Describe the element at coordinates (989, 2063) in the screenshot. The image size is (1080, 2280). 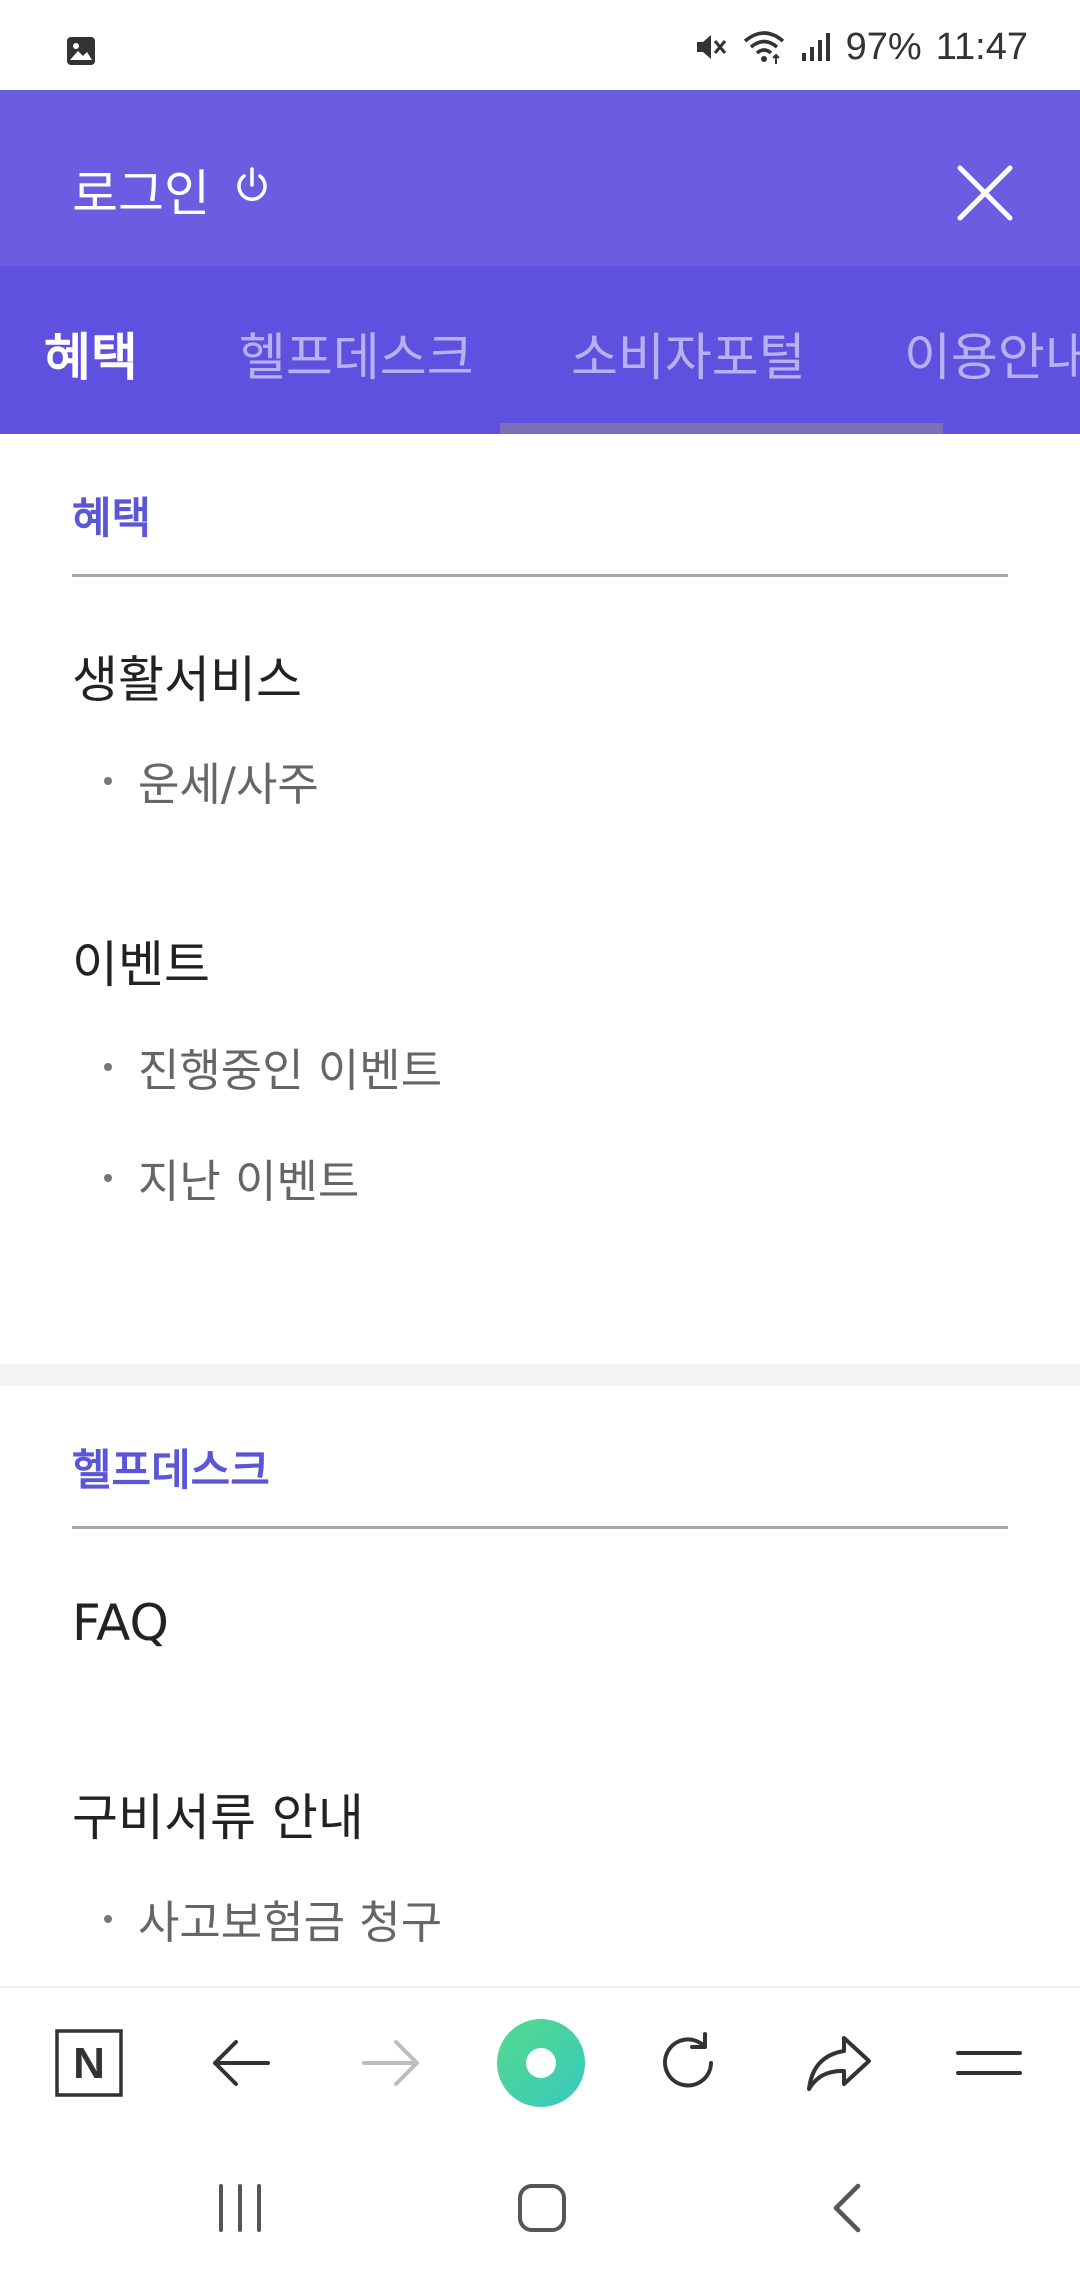
I see `menu-icon` at that location.